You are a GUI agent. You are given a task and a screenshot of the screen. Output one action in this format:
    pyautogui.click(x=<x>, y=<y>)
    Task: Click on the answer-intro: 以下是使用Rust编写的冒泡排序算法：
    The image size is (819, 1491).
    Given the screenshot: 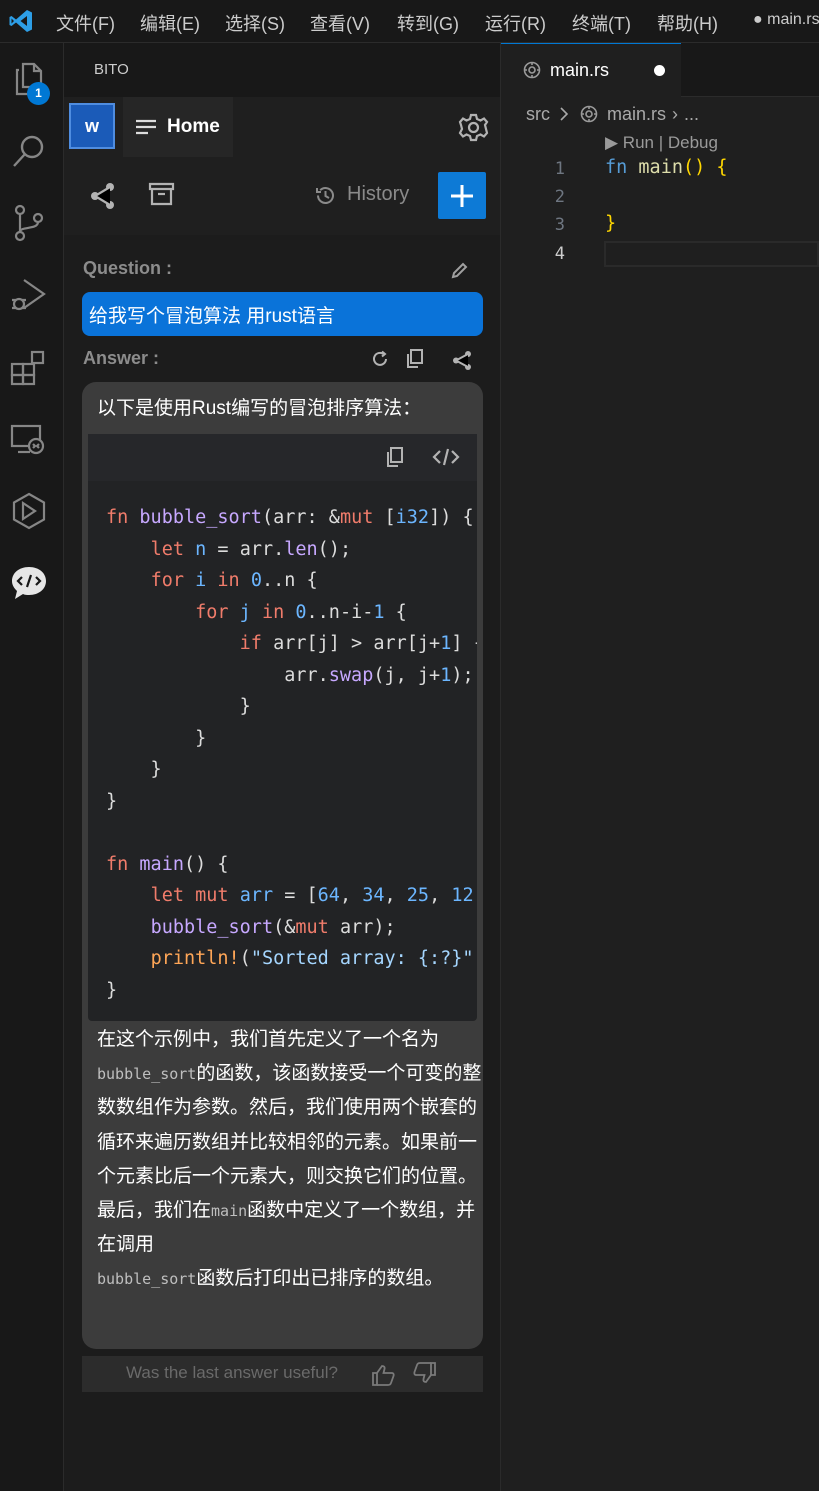 What is the action you would take?
    pyautogui.click(x=259, y=408)
    